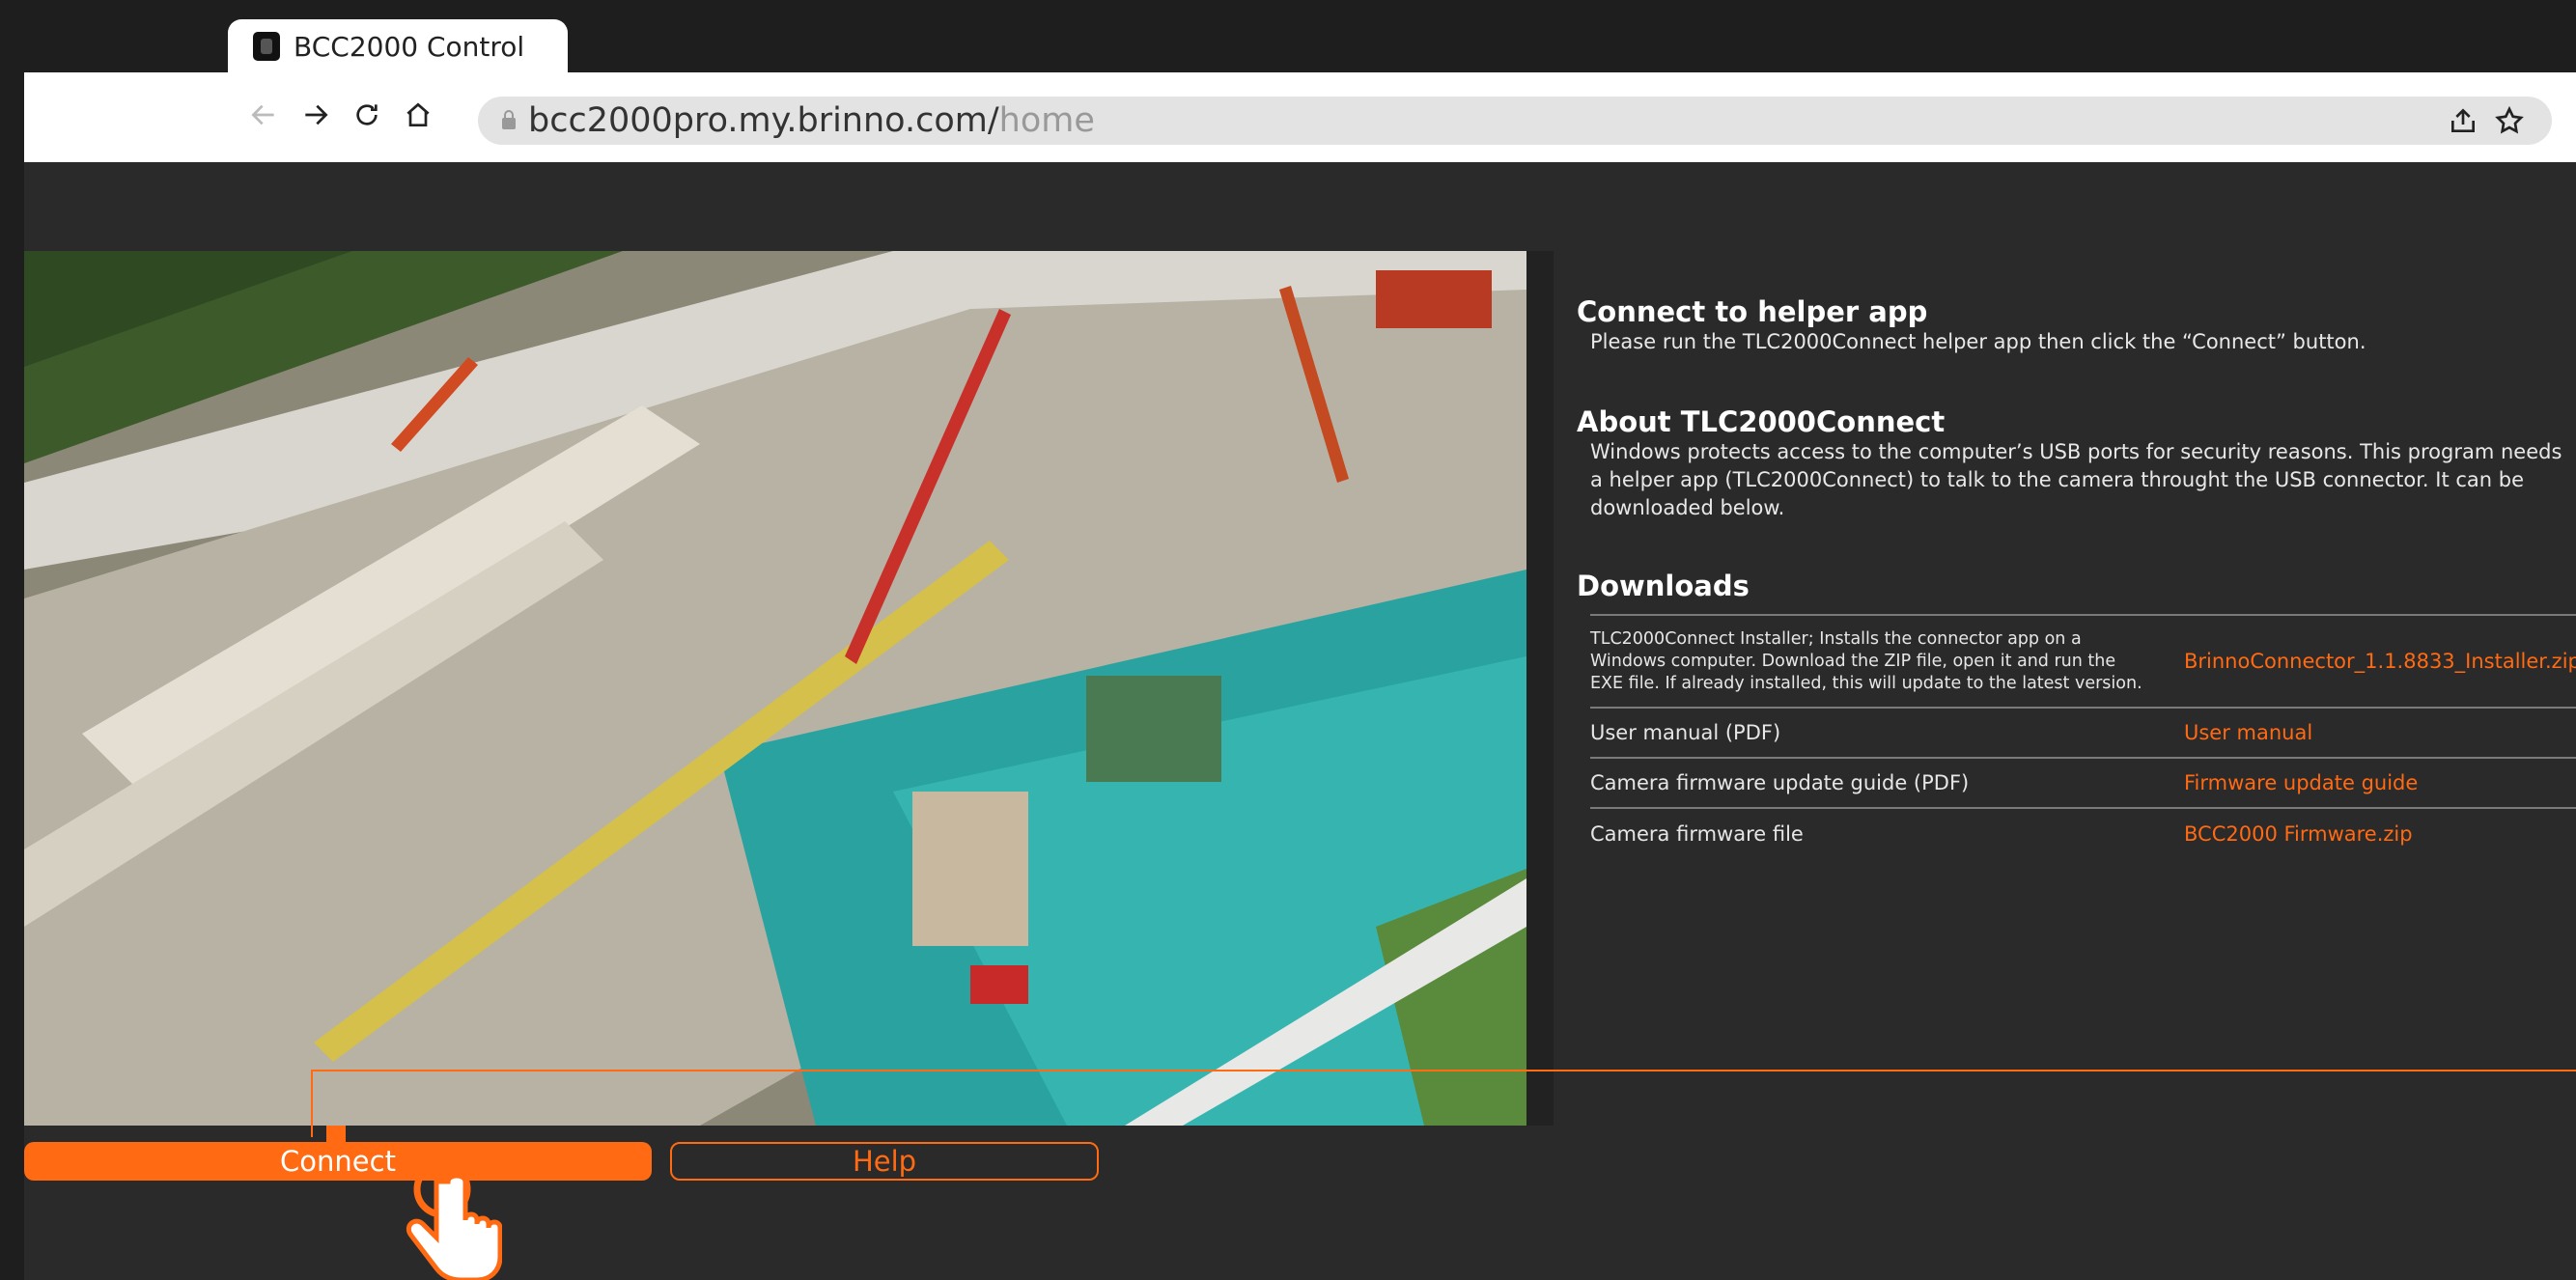 The image size is (2576, 1280). What do you see at coordinates (367, 115) in the screenshot?
I see `reload-icon` at bounding box center [367, 115].